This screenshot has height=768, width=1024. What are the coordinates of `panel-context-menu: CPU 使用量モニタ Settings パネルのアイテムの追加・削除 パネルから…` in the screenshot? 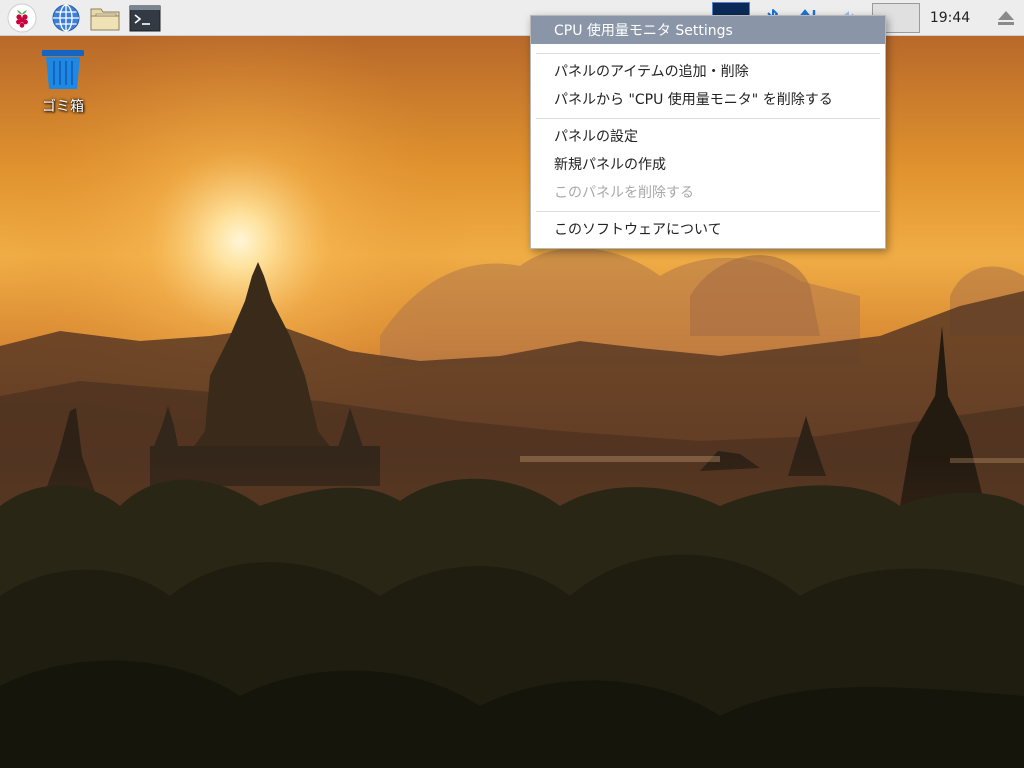 It's located at (708, 132).